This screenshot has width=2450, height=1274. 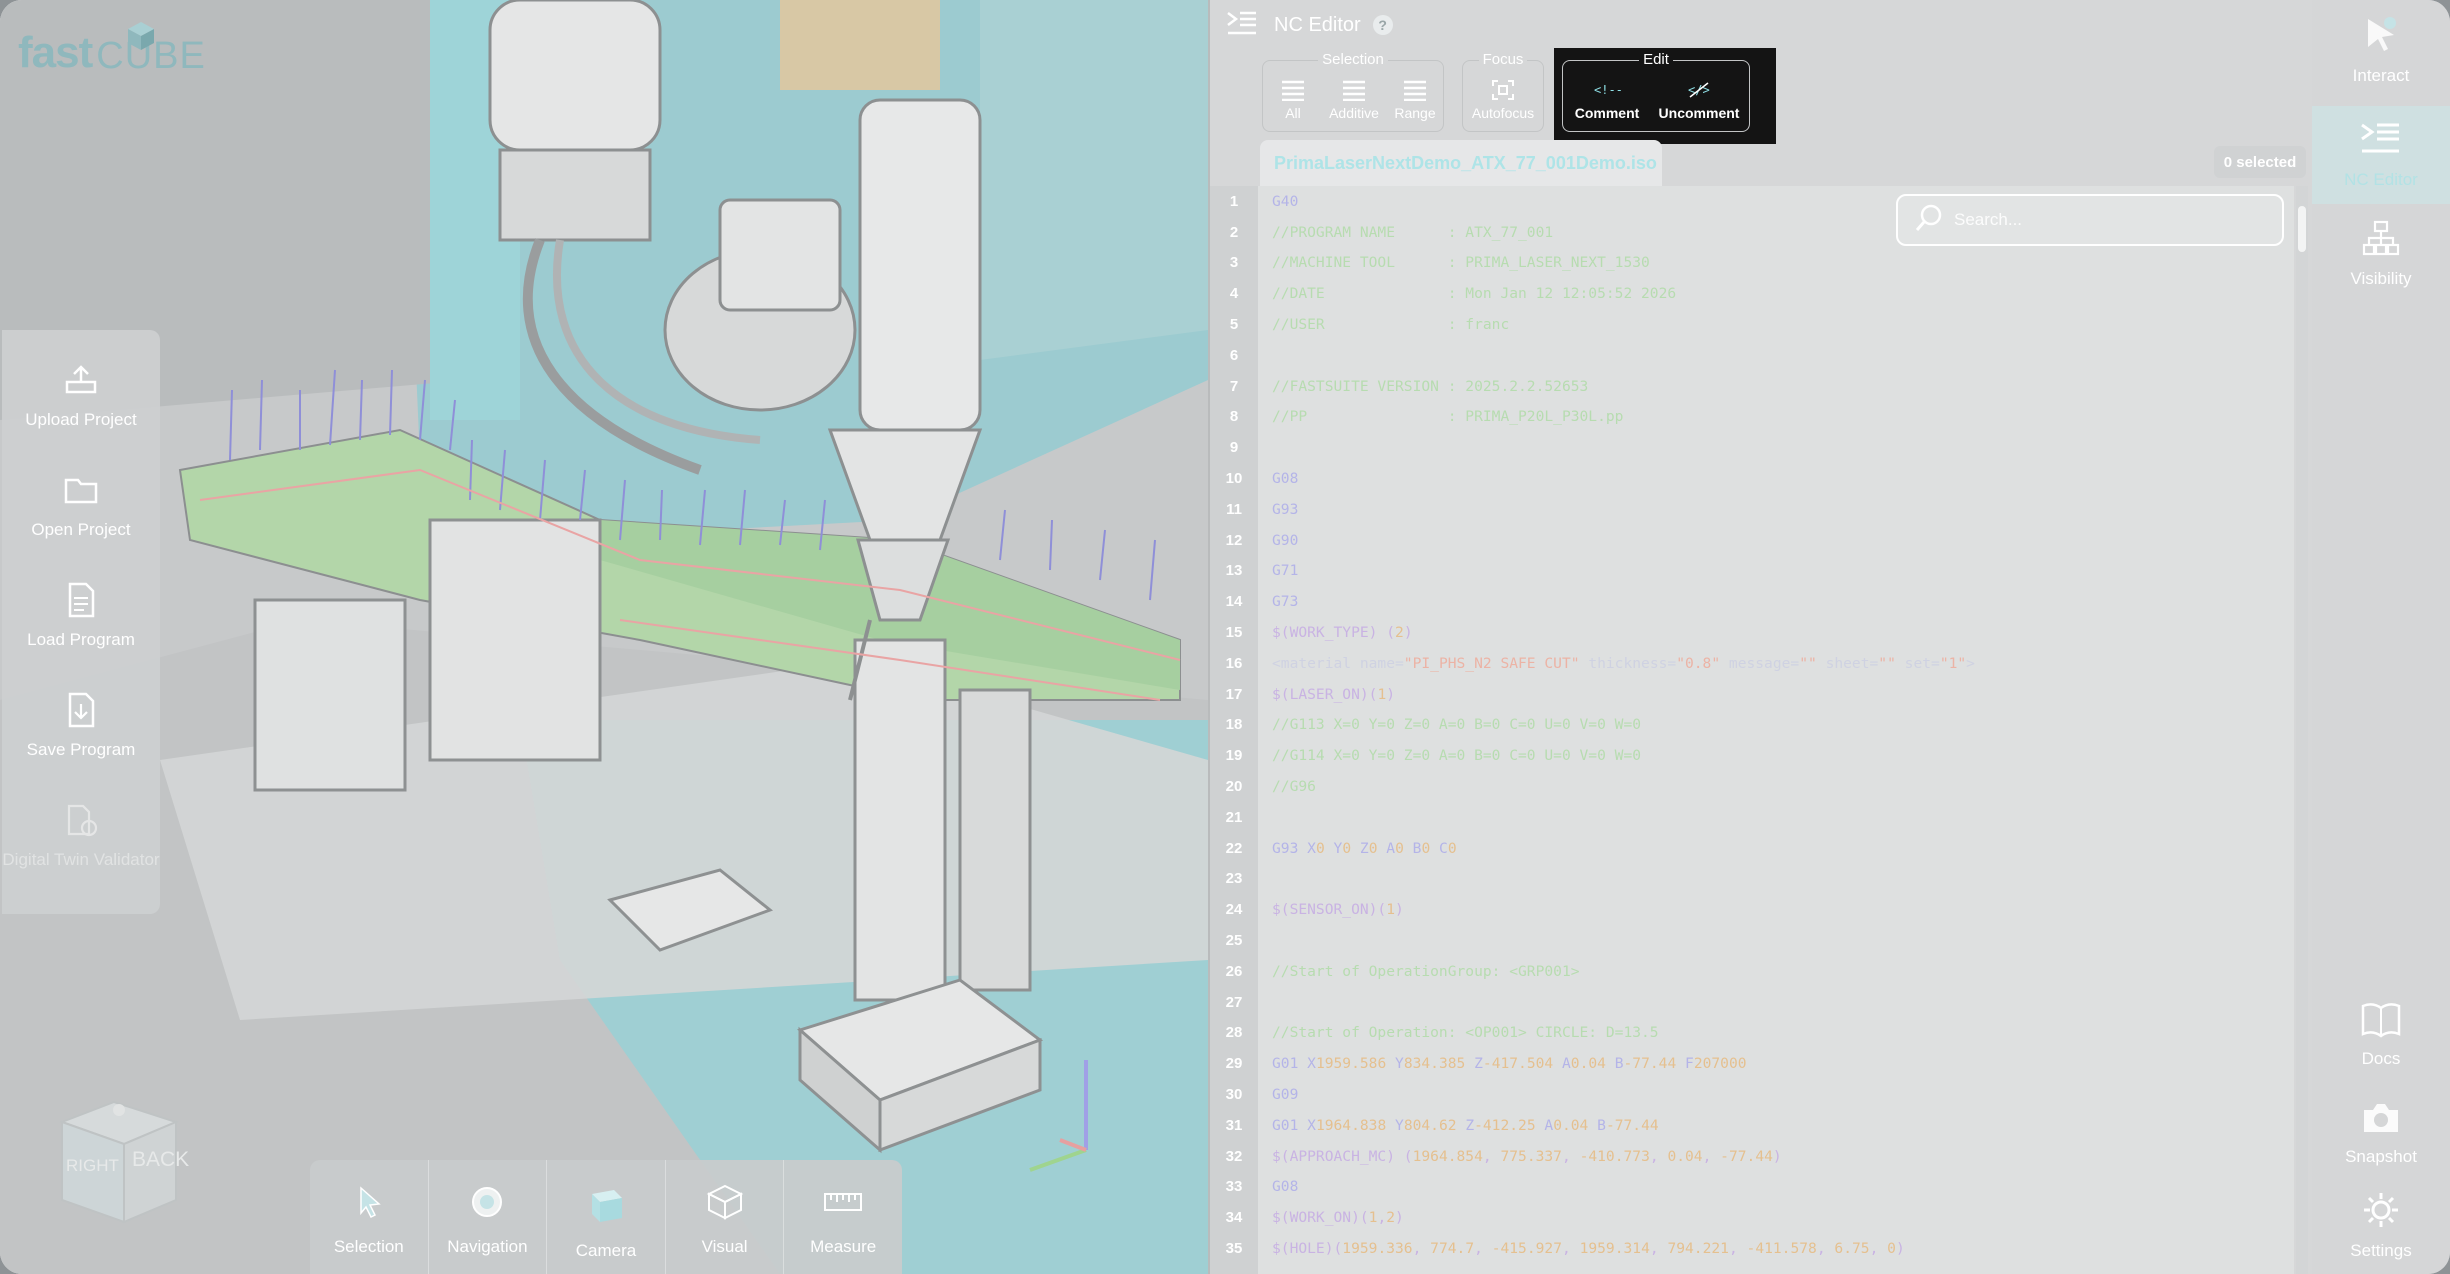 I want to click on line-number: 23, so click(x=1234, y=878).